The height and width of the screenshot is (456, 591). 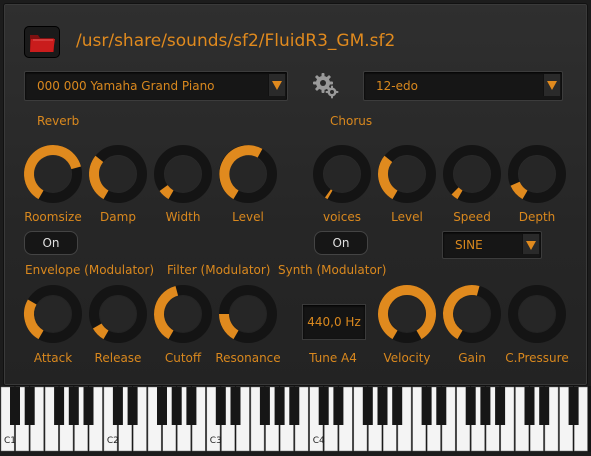 I want to click on cutoff-knob, so click(x=183, y=314).